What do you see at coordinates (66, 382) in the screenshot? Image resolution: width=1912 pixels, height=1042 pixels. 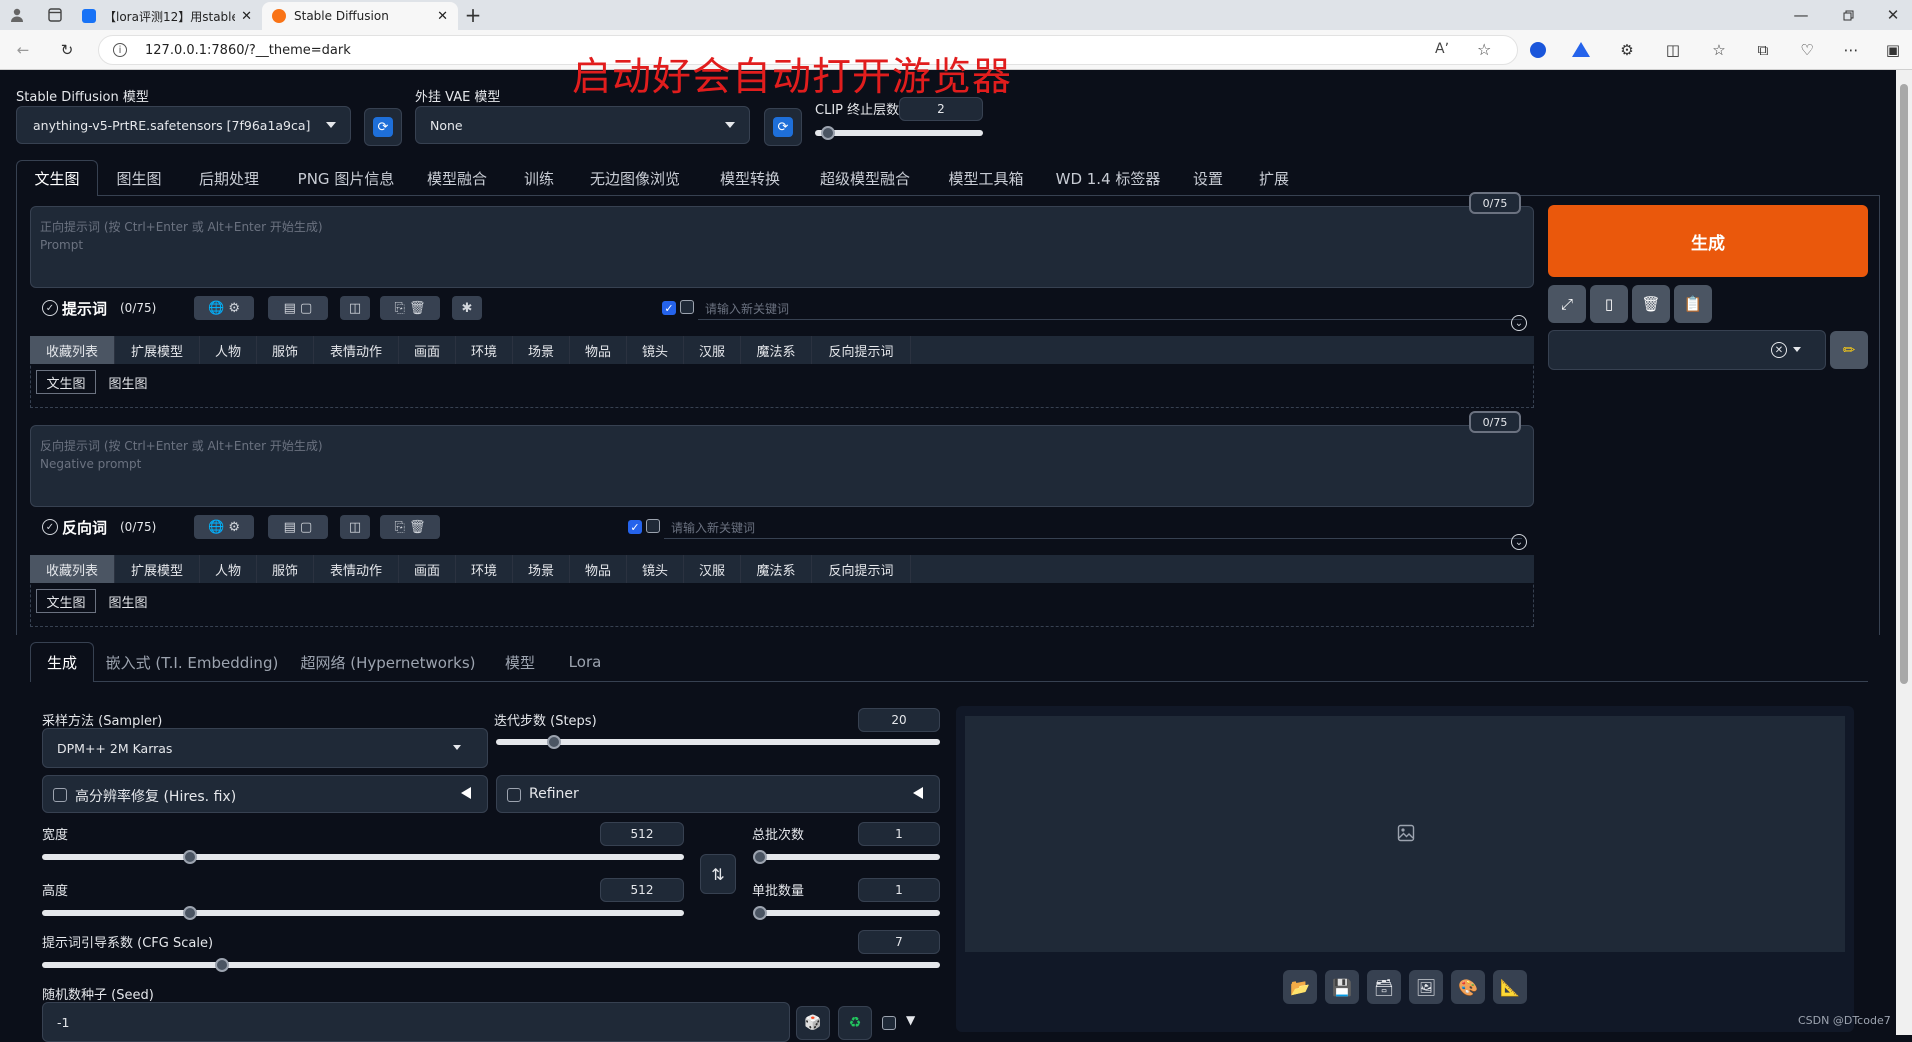 I see `subtab-txt2img: 文生图` at bounding box center [66, 382].